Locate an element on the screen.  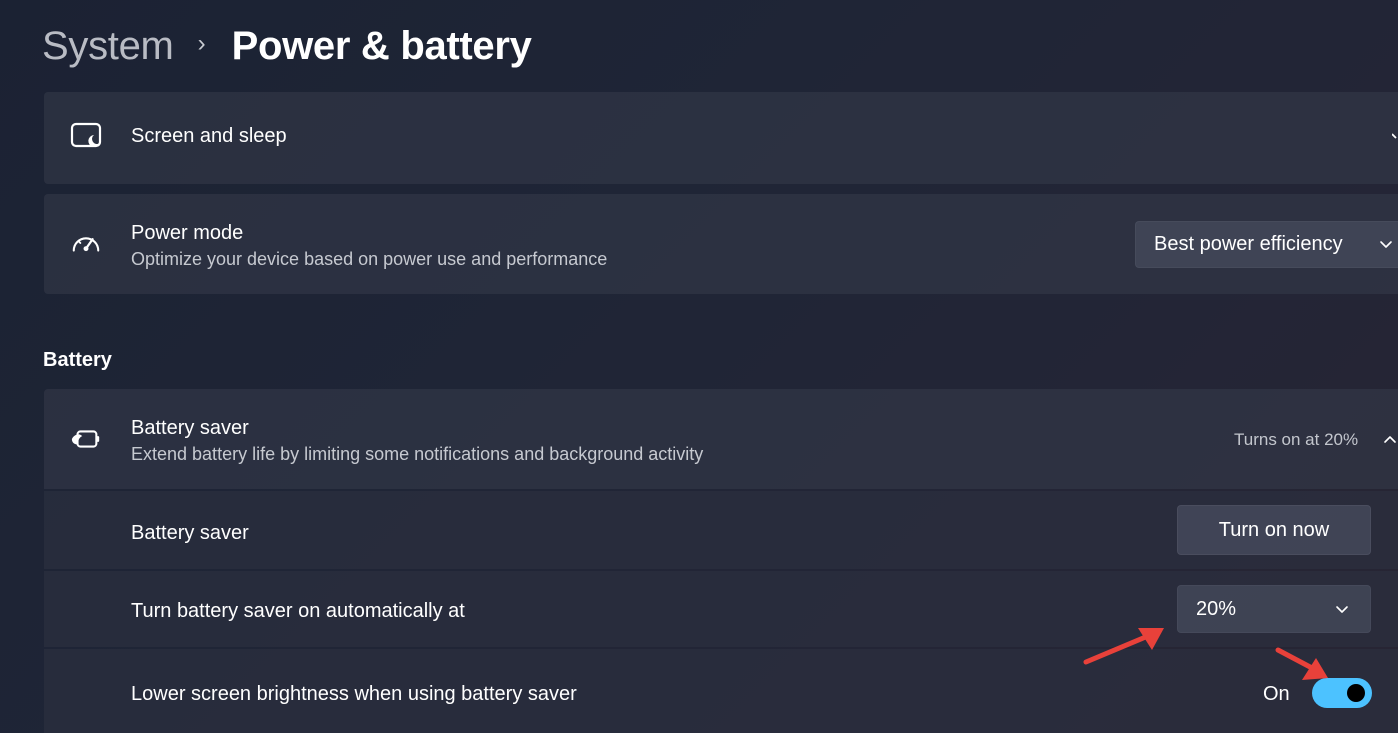
power-mode-selected: Best power efficiency is located at coordinates (1248, 244).